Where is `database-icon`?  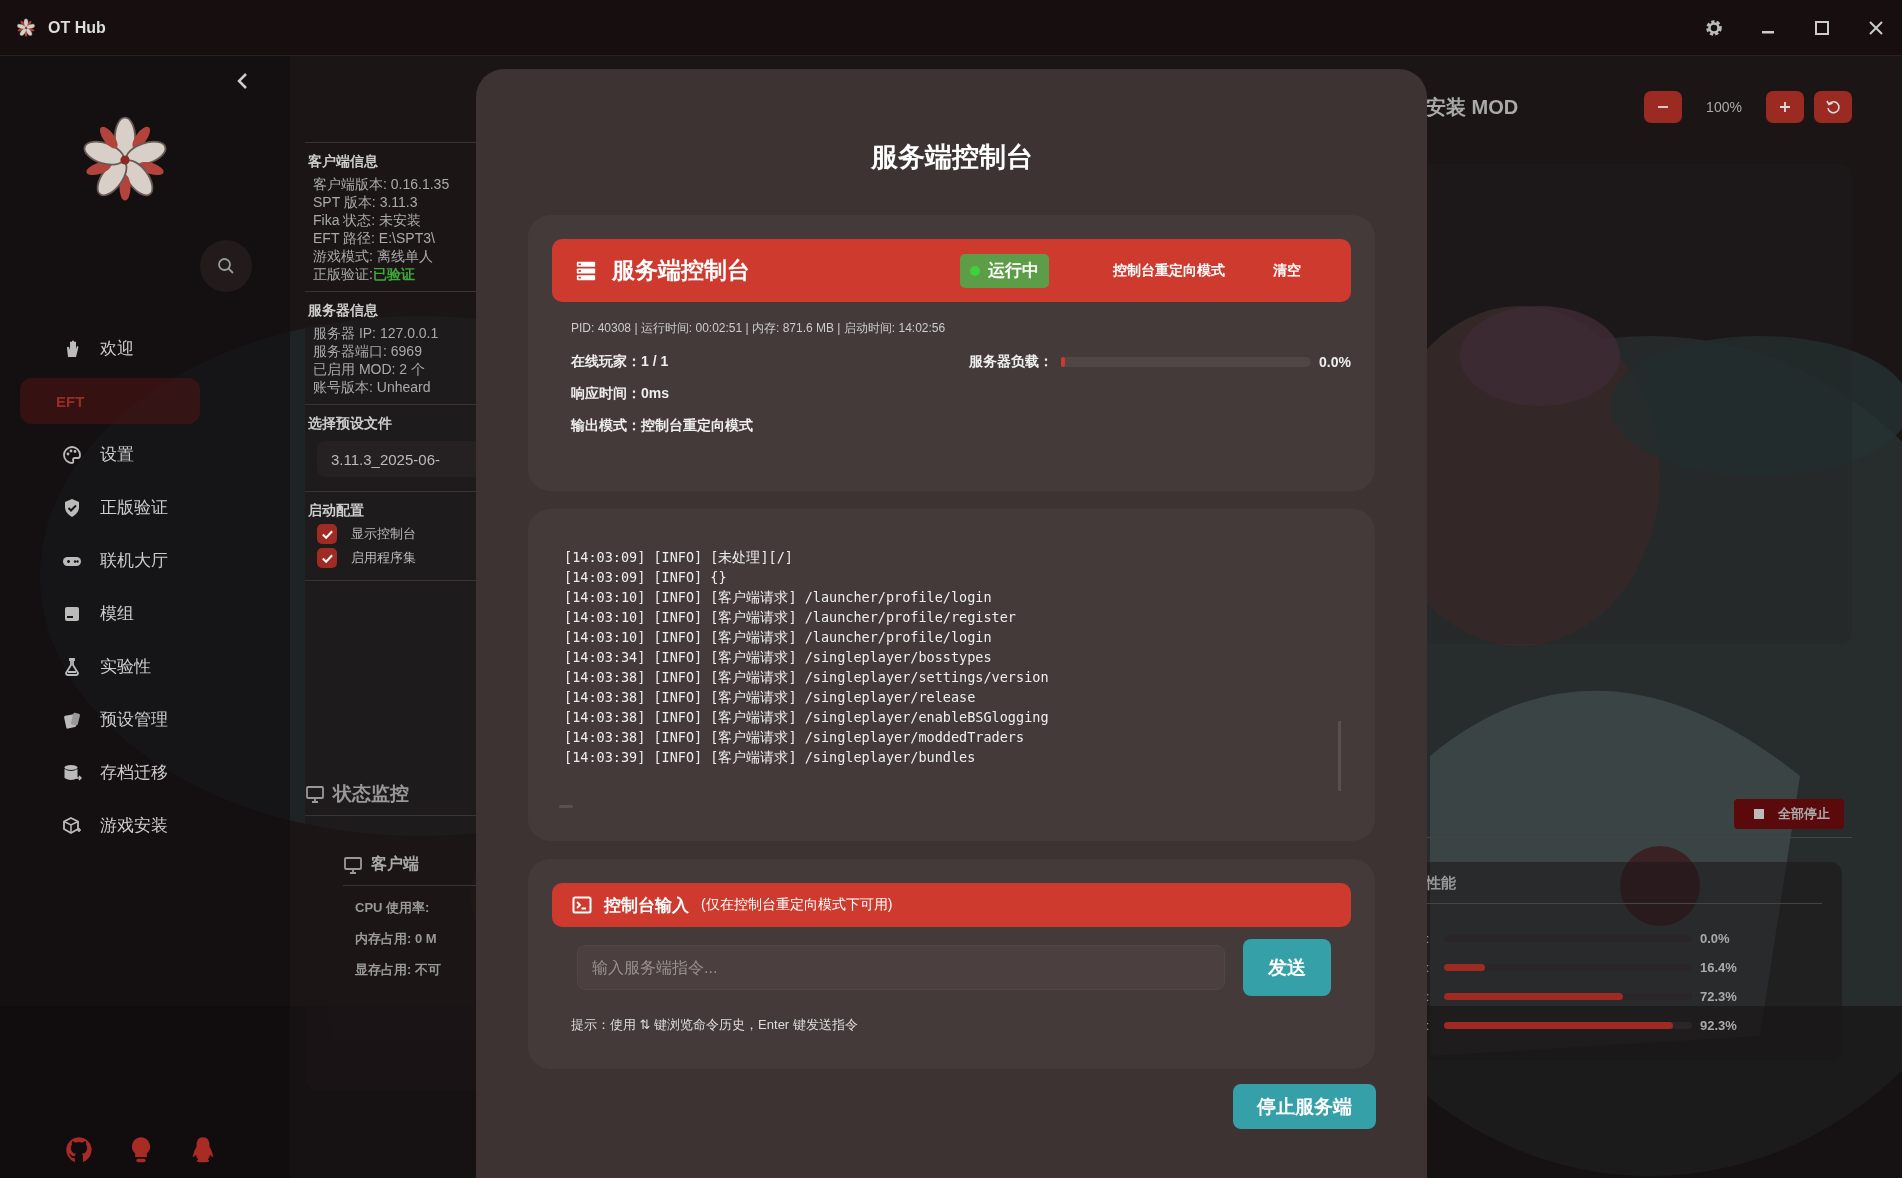
database-icon is located at coordinates (72, 772).